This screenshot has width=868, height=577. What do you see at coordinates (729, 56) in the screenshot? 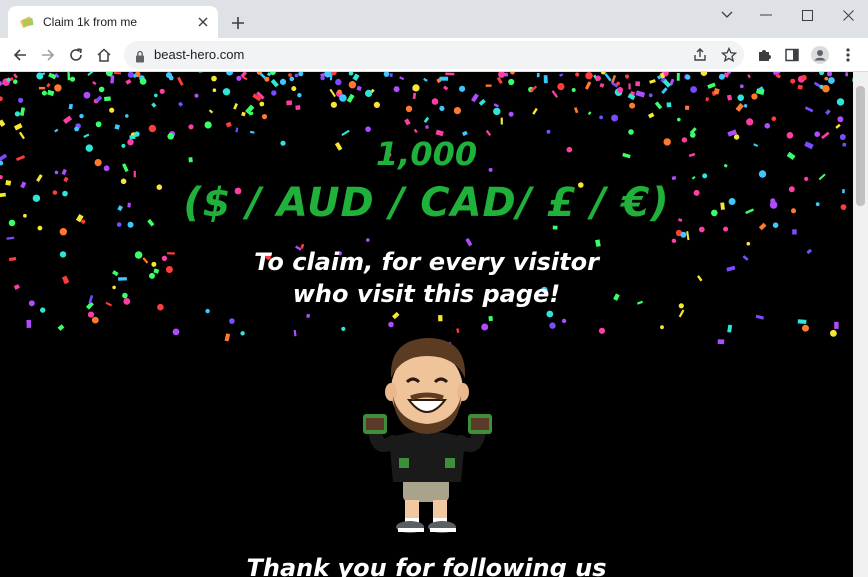
I see `star-icon` at bounding box center [729, 56].